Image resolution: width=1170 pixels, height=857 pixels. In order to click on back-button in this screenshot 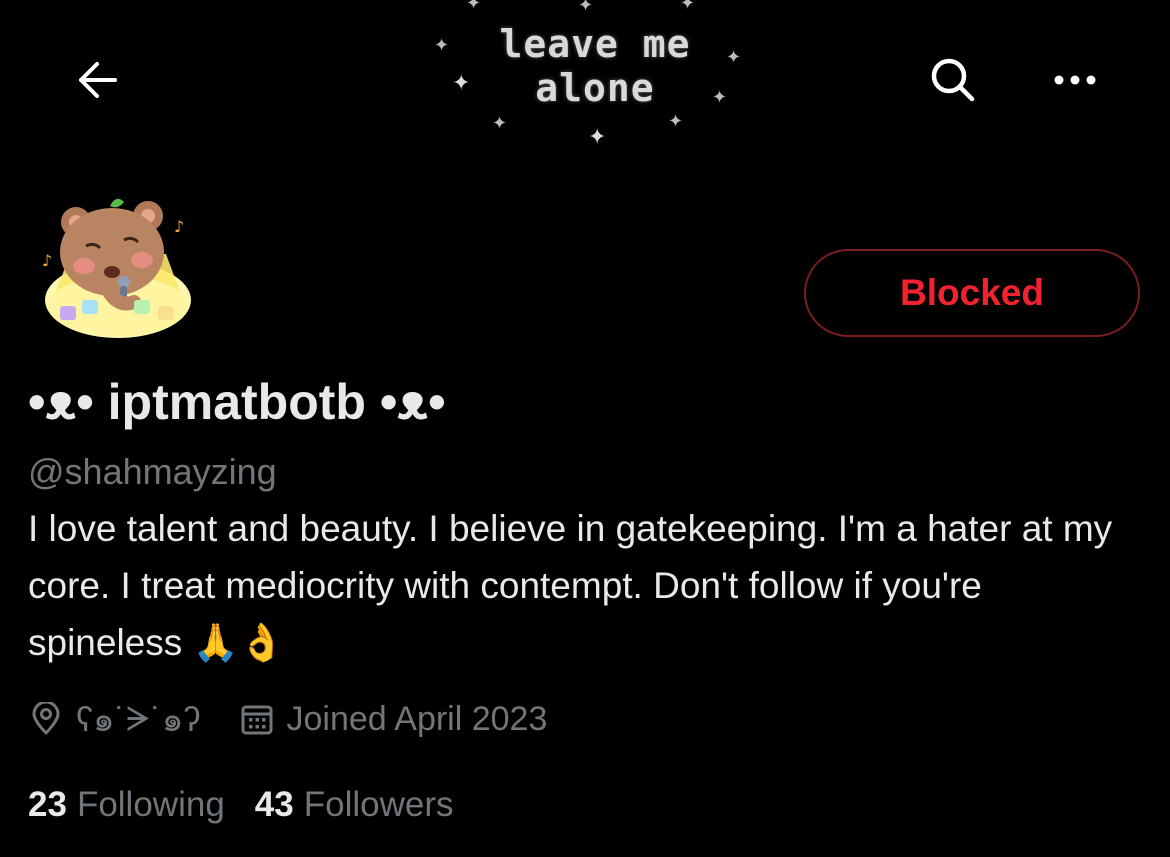, I will do `click(97, 80)`.